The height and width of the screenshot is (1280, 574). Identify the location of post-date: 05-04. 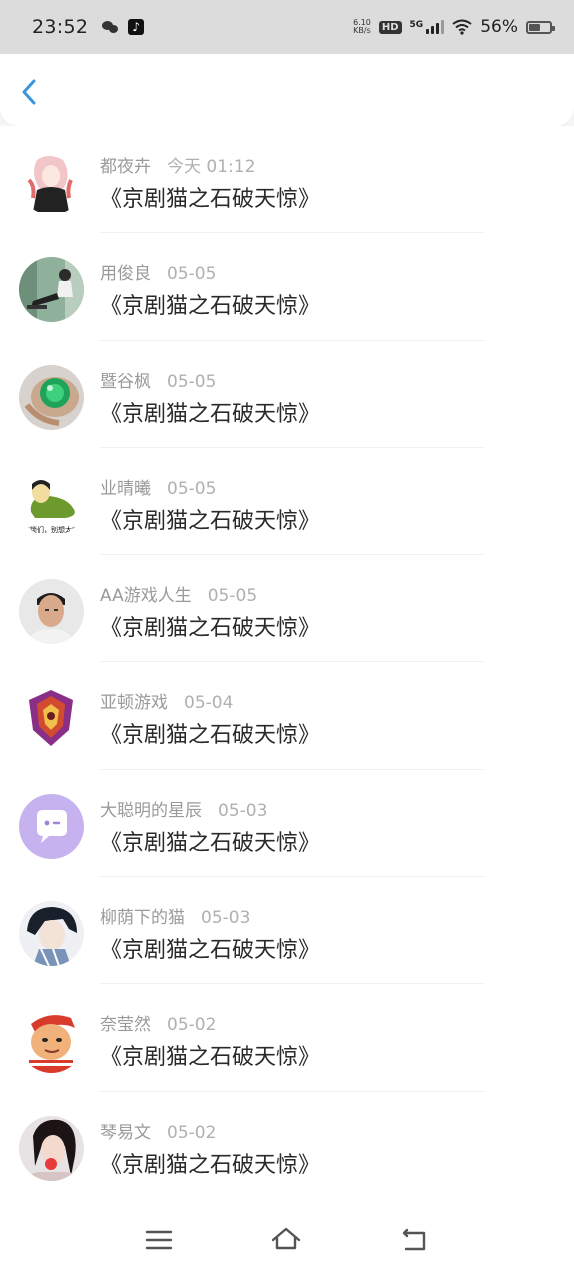
(209, 703).